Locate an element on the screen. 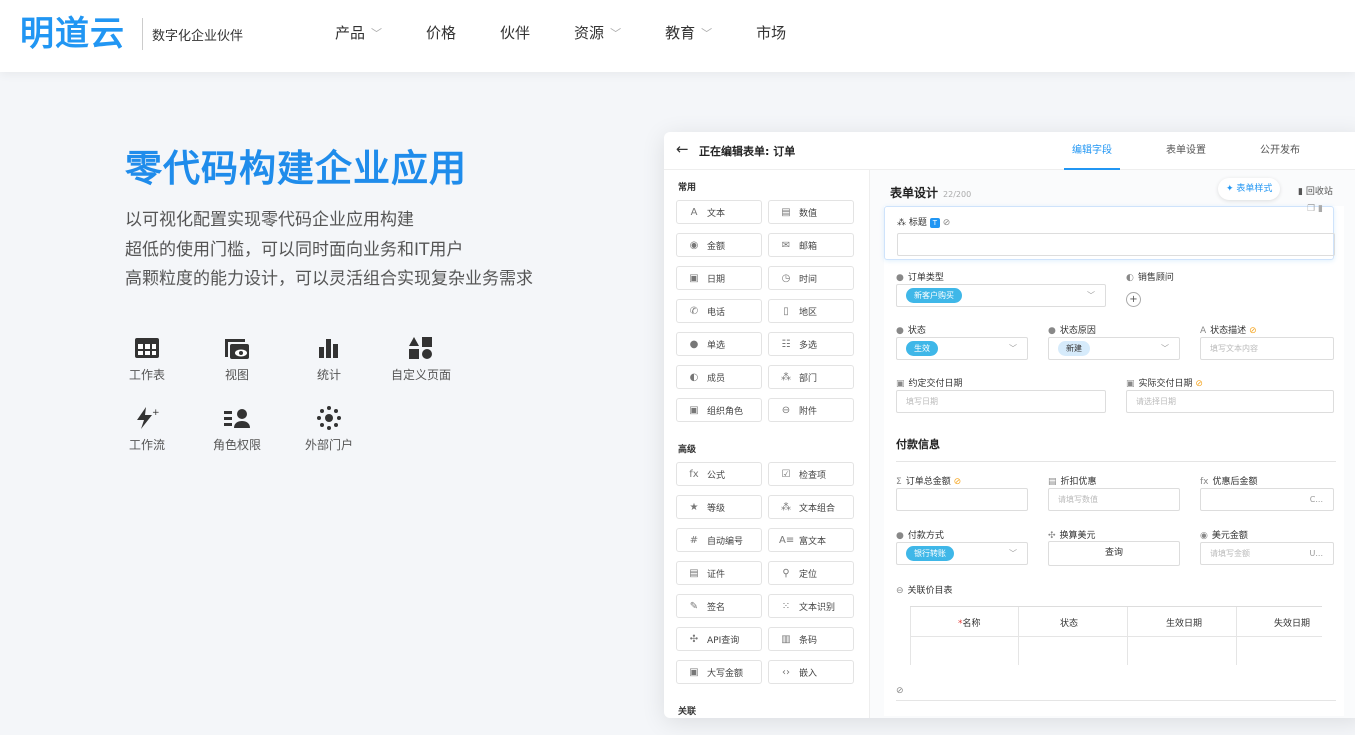 Image resolution: width=1355 pixels, height=735 pixels. palette-field-button: ▣ 组织角色 is located at coordinates (719, 410).